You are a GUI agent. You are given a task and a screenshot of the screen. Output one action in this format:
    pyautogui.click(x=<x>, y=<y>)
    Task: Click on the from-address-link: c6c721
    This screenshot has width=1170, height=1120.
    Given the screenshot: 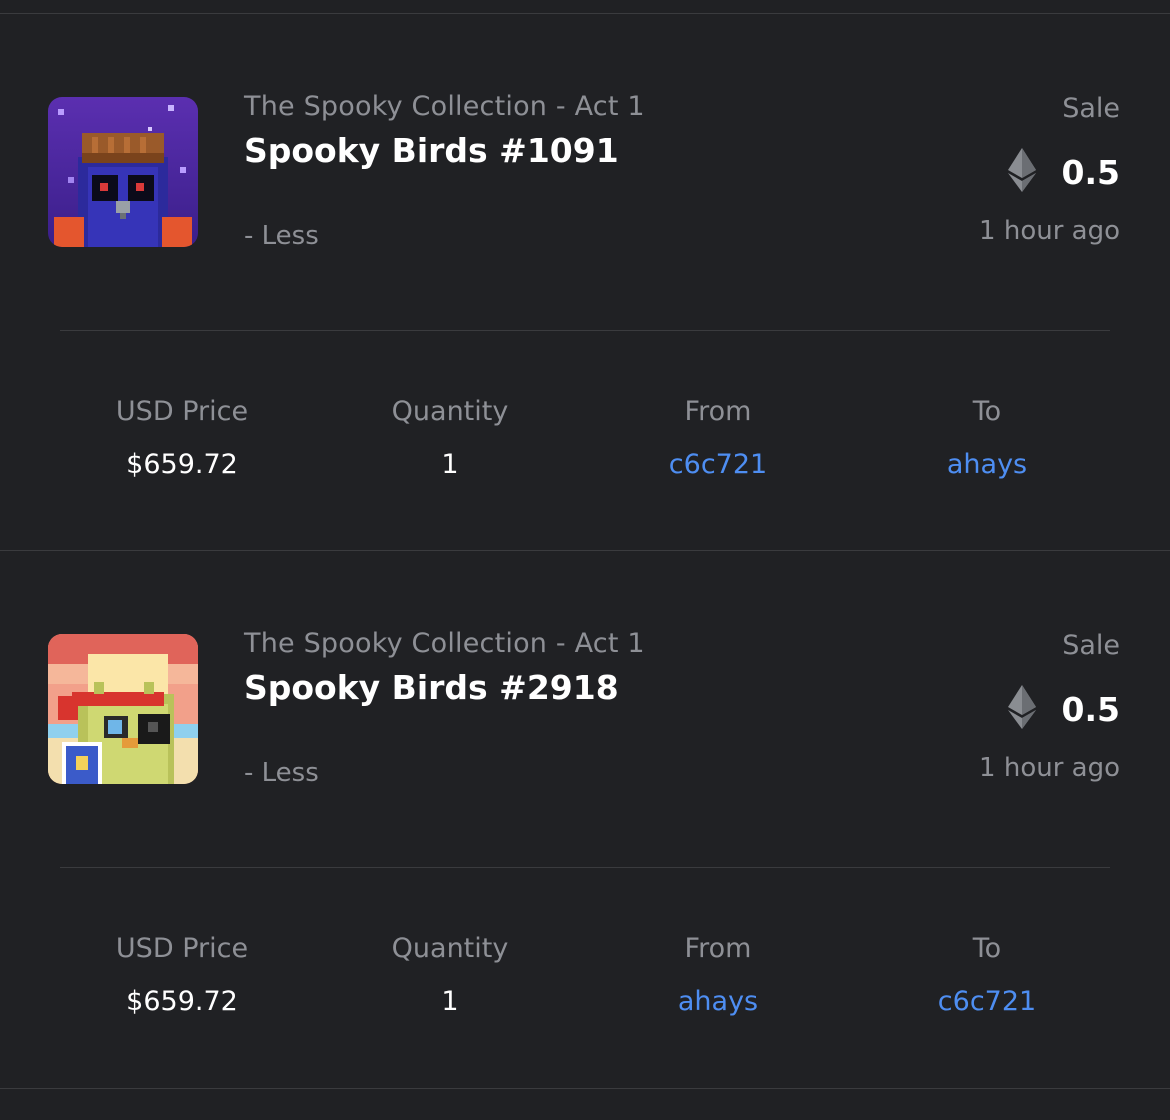 What is the action you would take?
    pyautogui.click(x=718, y=464)
    